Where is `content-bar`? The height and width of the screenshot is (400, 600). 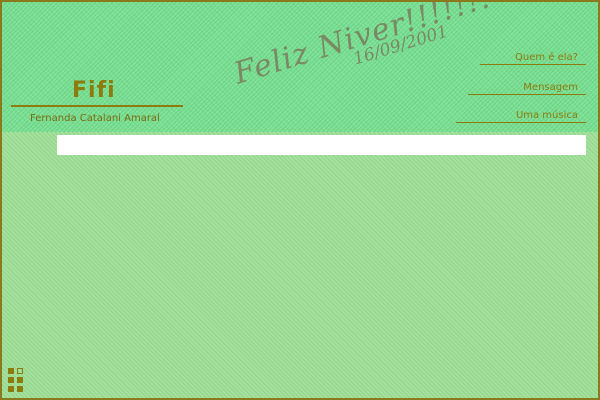 content-bar is located at coordinates (321, 145).